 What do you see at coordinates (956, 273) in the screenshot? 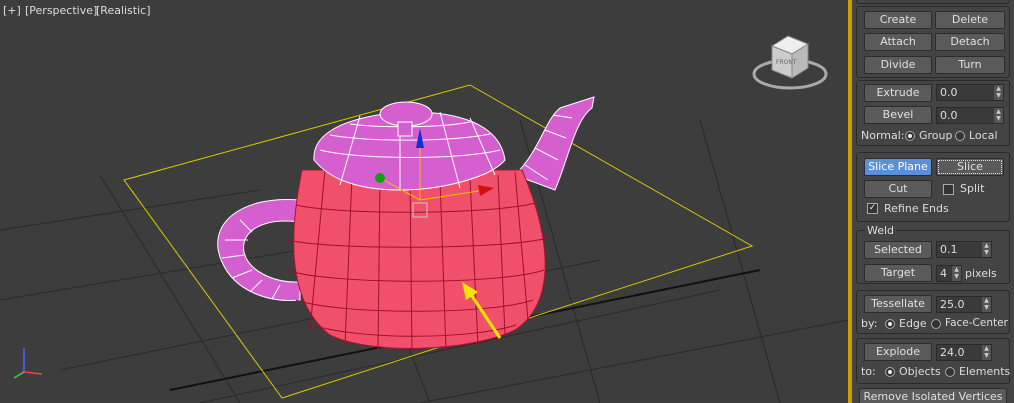
I see `weld-target-arrows: ▲ ▼` at bounding box center [956, 273].